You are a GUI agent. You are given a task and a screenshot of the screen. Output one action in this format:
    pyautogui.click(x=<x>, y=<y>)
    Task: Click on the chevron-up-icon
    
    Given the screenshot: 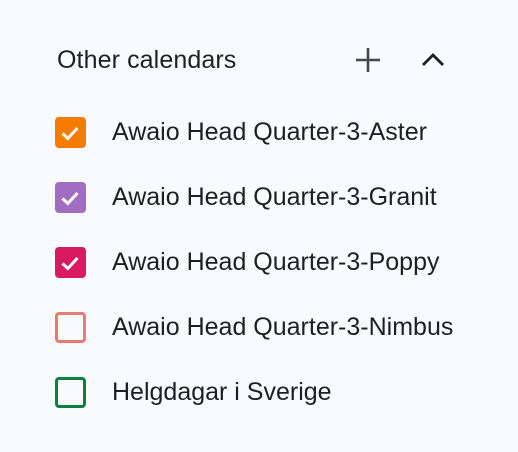 What is the action you would take?
    pyautogui.click(x=433, y=59)
    